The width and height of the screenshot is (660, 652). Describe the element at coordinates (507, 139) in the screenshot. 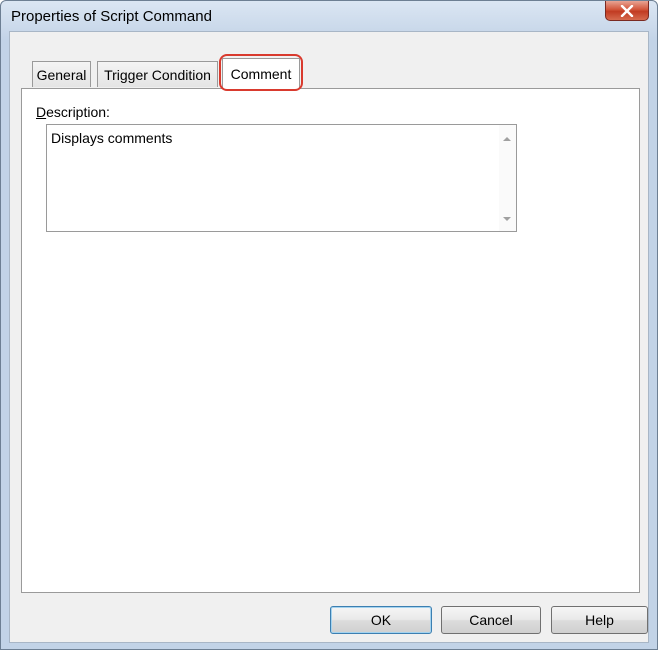

I see `scroll-up-arrow-icon` at that location.